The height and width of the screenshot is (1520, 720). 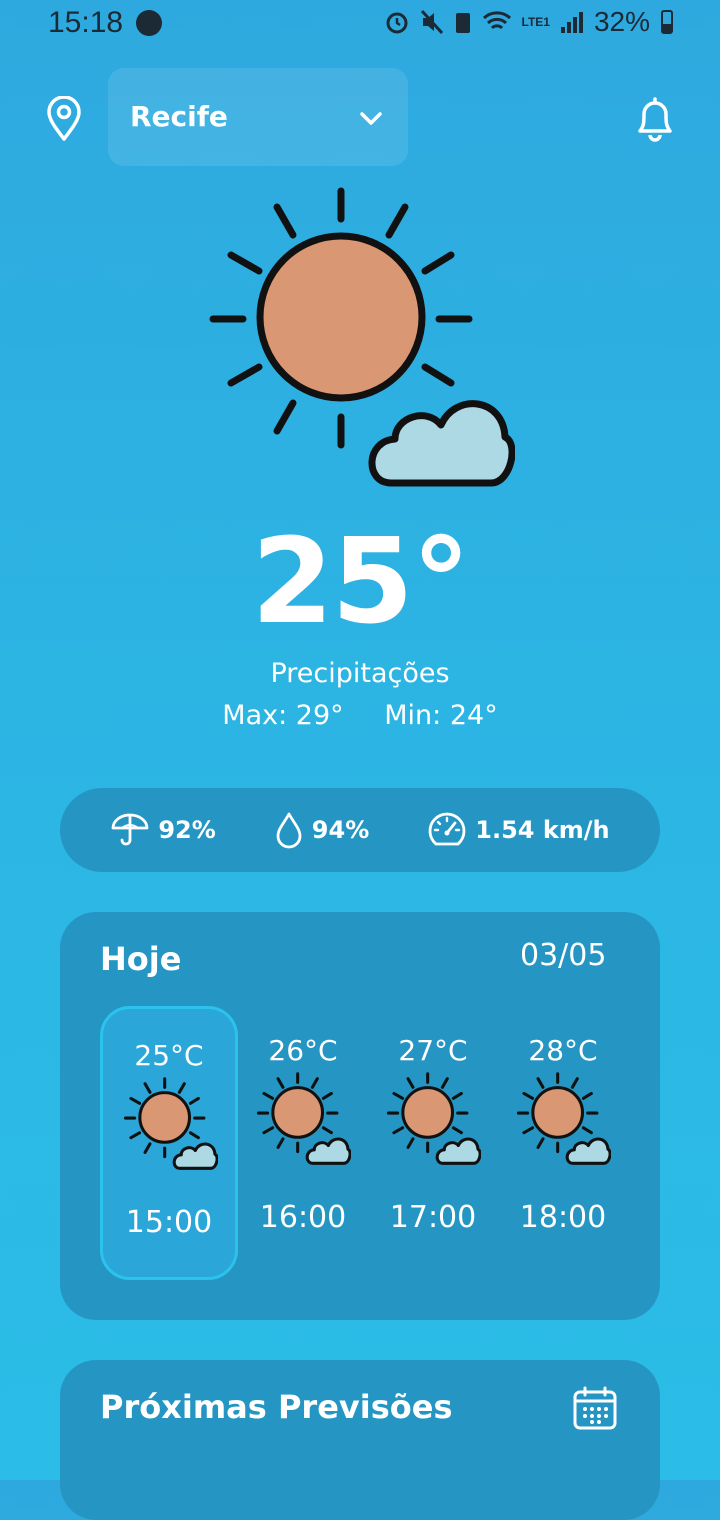 I want to click on humidity-stat: 94%, so click(x=321, y=830).